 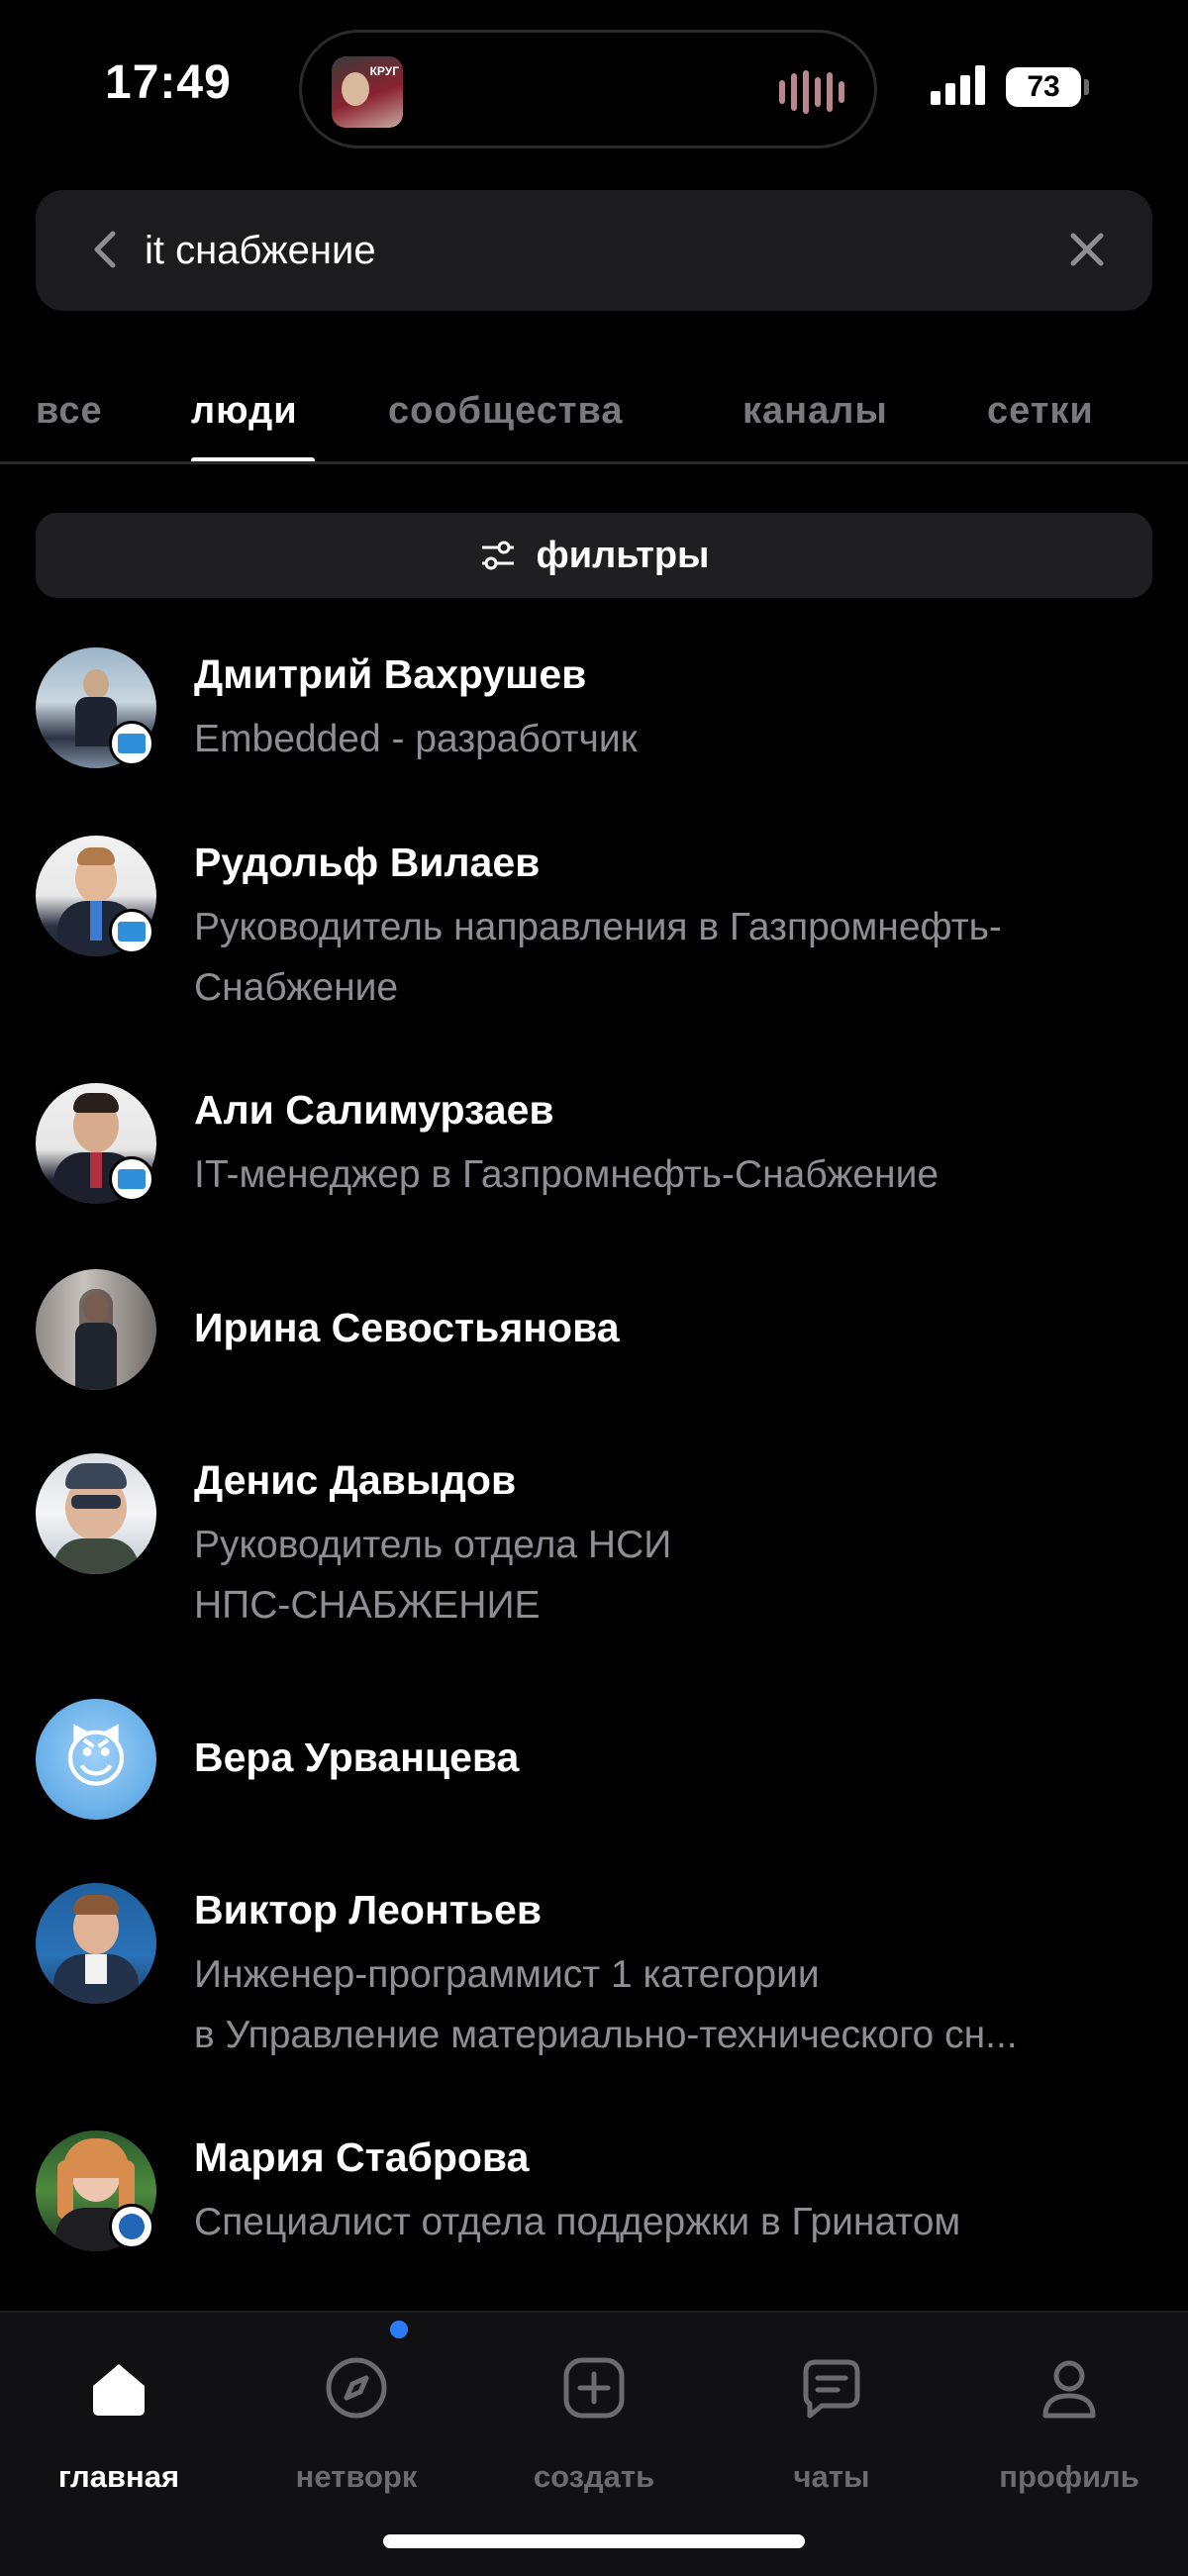 I want to click on chat-icon, so click(x=831, y=2389).